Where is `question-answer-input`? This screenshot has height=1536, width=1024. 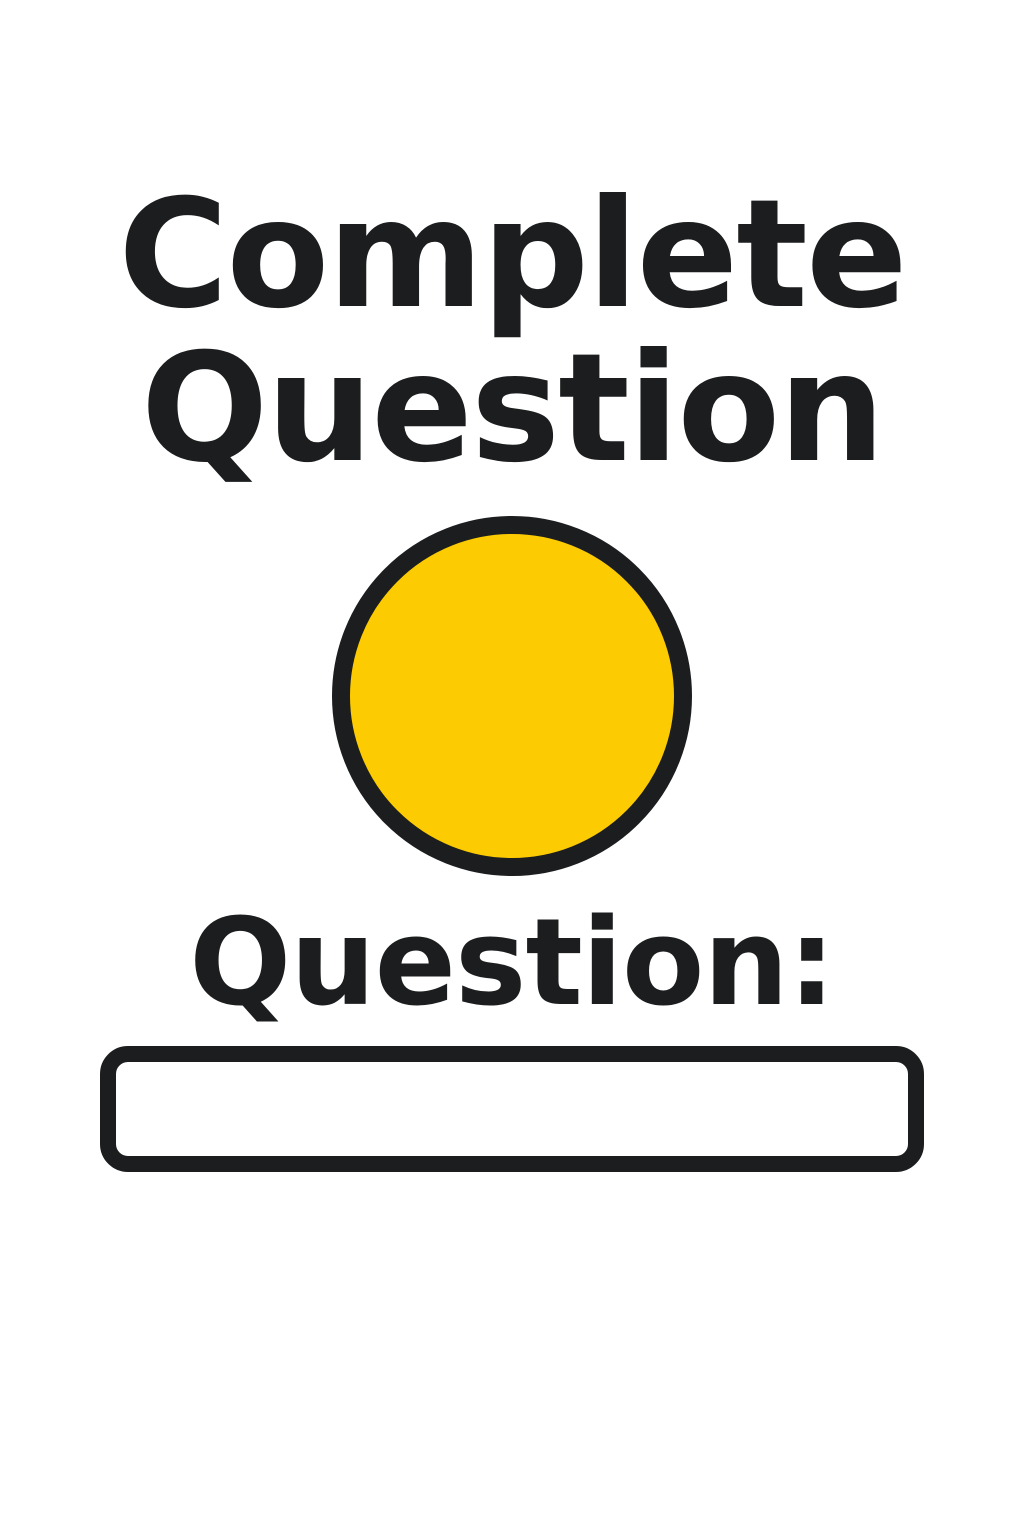 question-answer-input is located at coordinates (512, 1109).